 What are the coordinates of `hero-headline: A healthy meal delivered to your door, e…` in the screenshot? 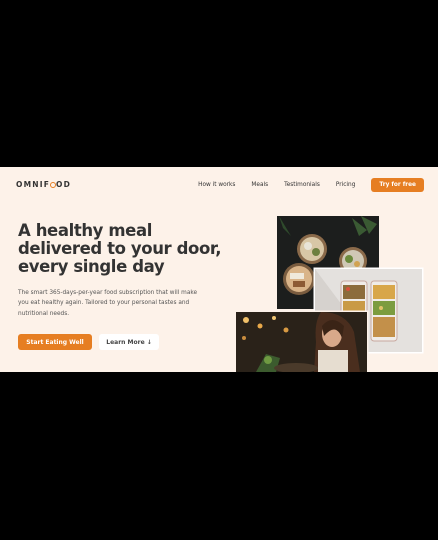 It's located at (120, 248).